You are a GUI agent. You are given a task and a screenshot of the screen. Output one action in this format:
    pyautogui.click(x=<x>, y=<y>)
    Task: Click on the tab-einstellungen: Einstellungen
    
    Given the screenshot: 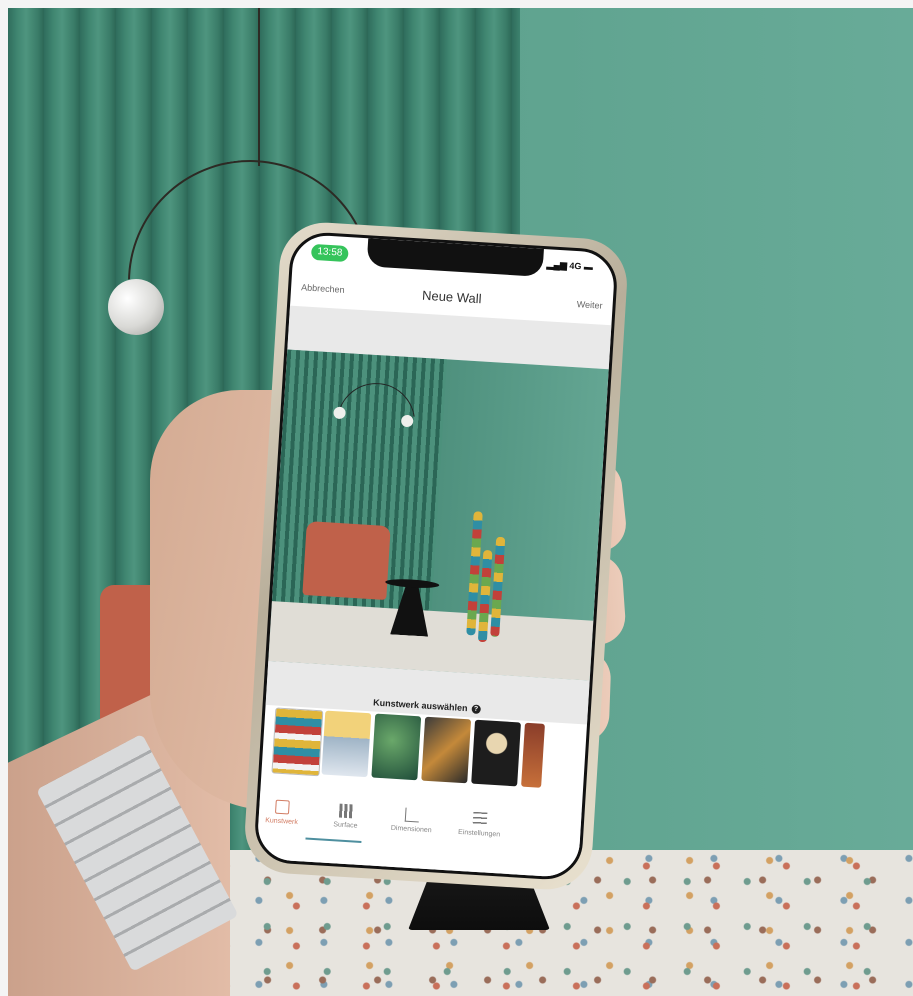 What is the action you would take?
    pyautogui.click(x=479, y=824)
    